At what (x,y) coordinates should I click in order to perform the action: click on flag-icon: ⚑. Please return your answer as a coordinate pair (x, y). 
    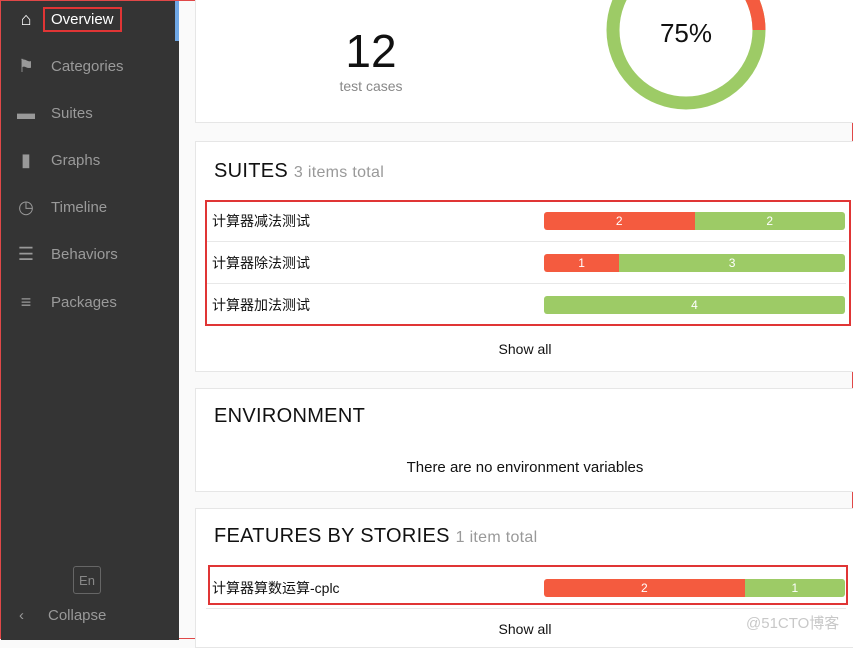
    Looking at the image, I should click on (26, 65).